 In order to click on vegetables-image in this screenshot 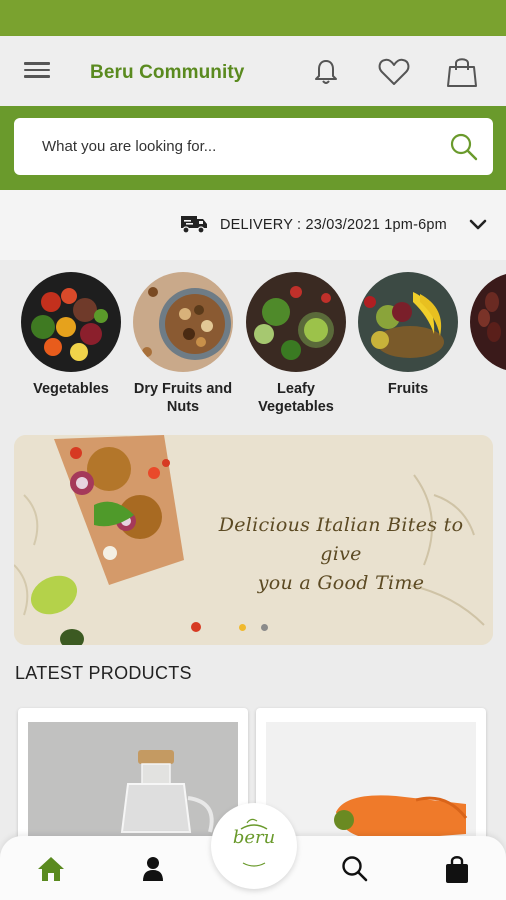, I will do `click(71, 322)`.